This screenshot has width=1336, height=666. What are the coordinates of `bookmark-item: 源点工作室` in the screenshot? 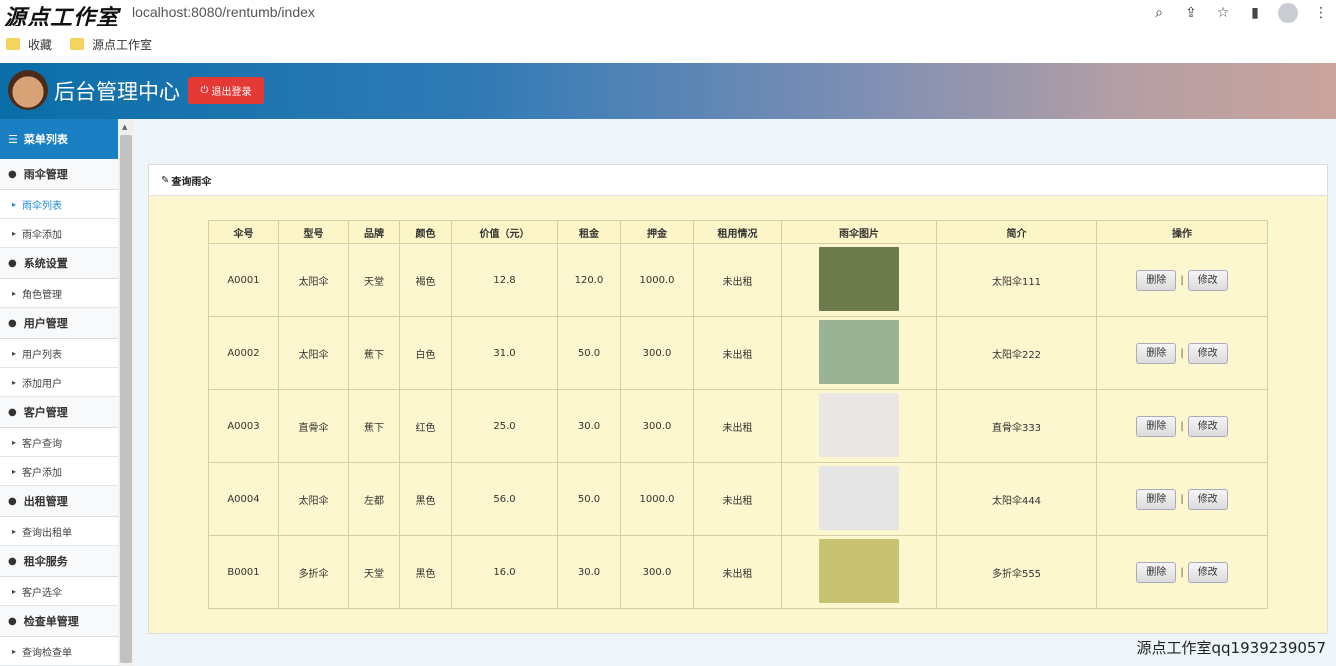 It's located at (111, 44).